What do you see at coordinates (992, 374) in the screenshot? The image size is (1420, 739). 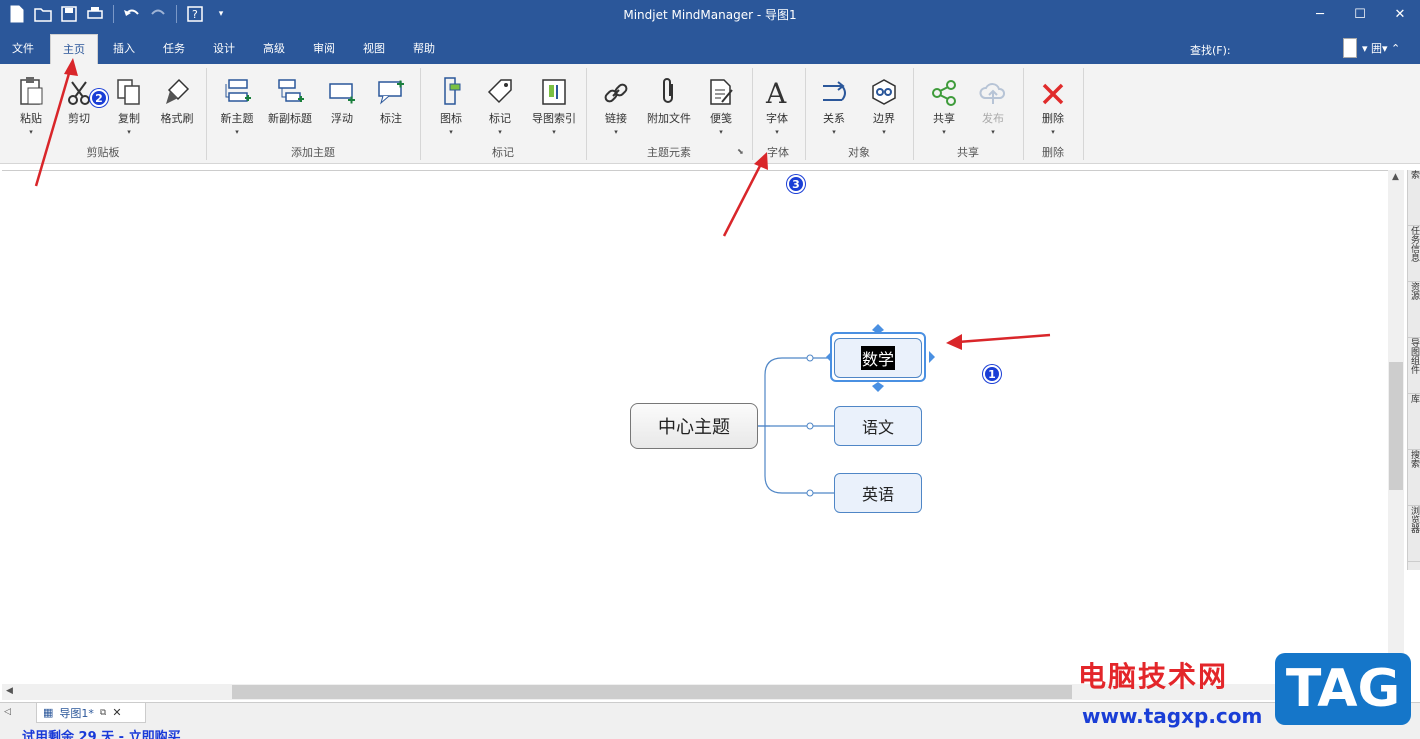 I see `step-badge-1: 1` at bounding box center [992, 374].